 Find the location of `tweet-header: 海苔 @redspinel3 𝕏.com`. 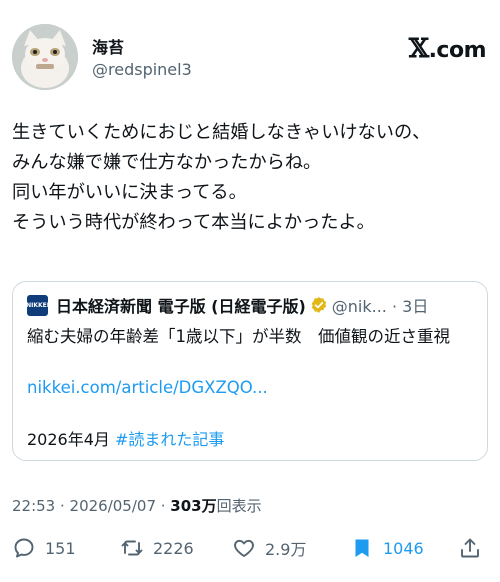

tweet-header: 海苔 @redspinel3 𝕏.com is located at coordinates (250, 57).